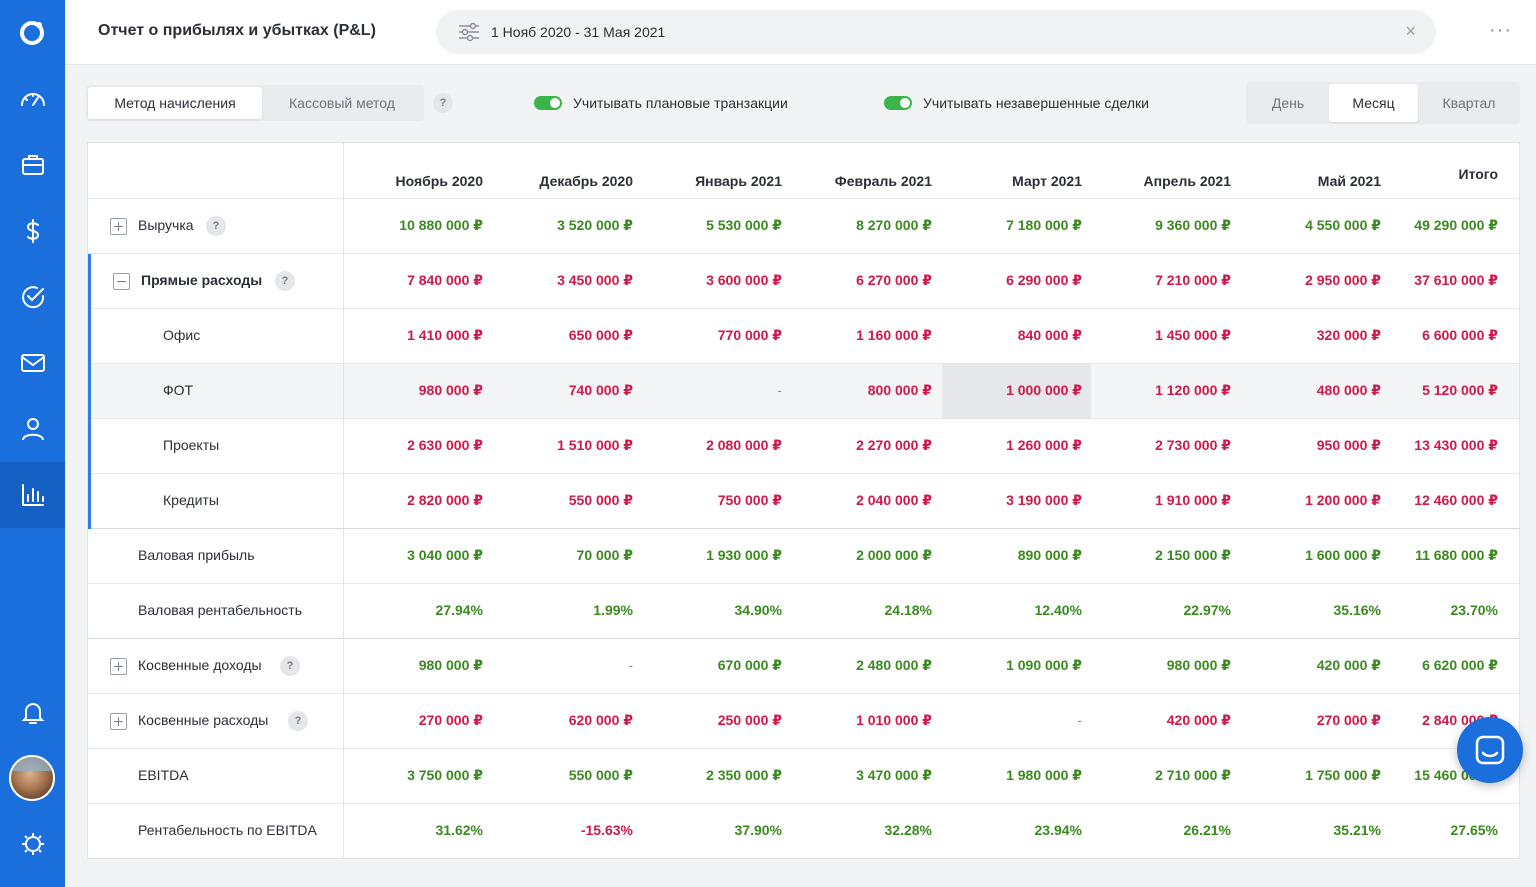  What do you see at coordinates (894, 720) in the screenshot?
I see `table-cell: 1 010 000 ₽` at bounding box center [894, 720].